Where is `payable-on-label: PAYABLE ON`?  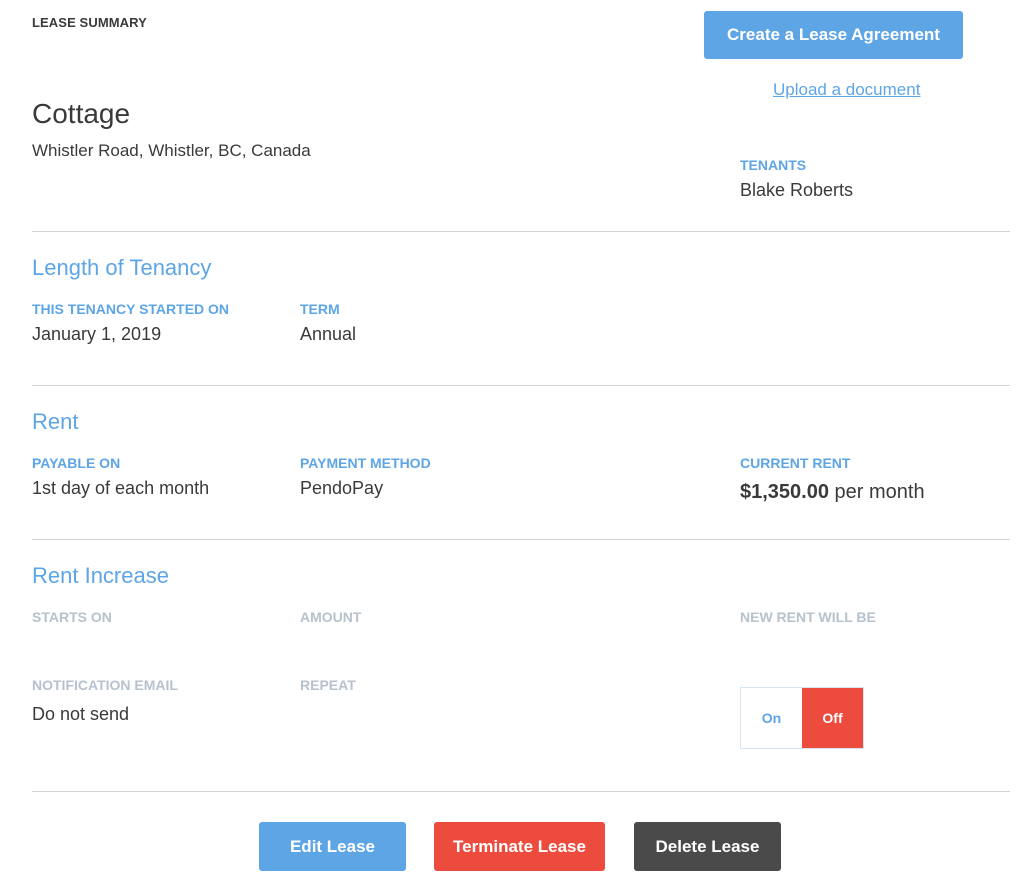 payable-on-label: PAYABLE ON is located at coordinates (76, 463).